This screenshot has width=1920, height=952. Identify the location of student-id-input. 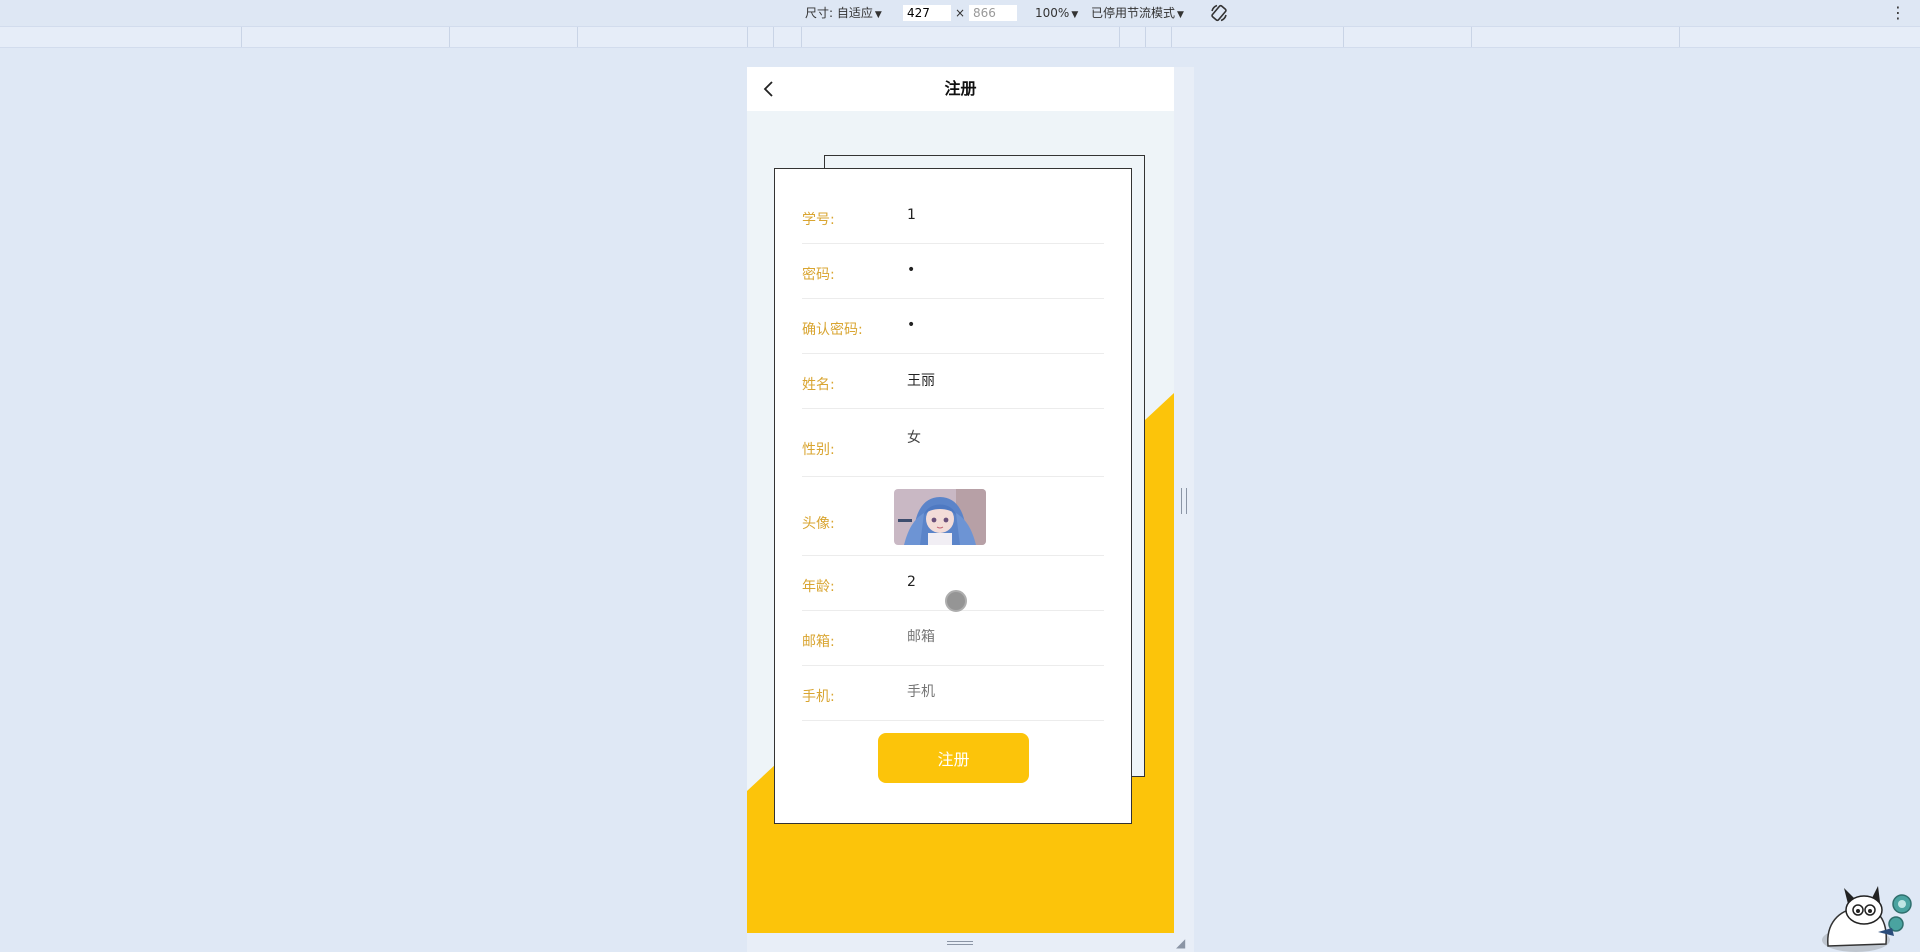
(997, 215).